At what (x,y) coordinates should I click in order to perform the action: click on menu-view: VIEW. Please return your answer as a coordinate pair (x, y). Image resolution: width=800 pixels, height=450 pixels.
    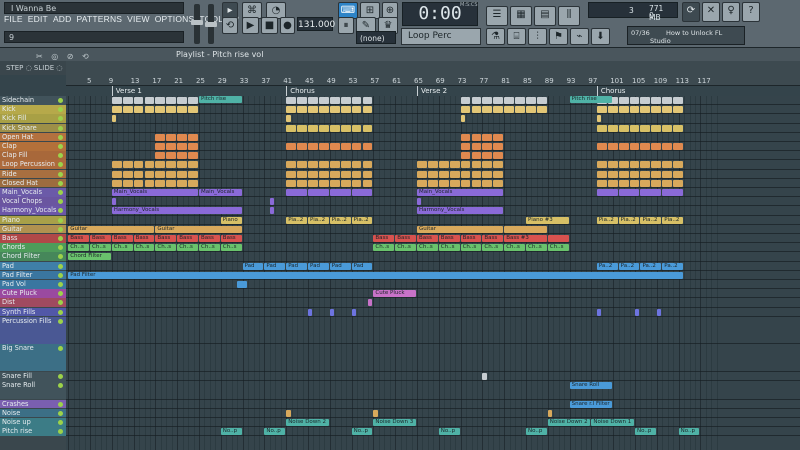
    Looking at the image, I should click on (138, 21).